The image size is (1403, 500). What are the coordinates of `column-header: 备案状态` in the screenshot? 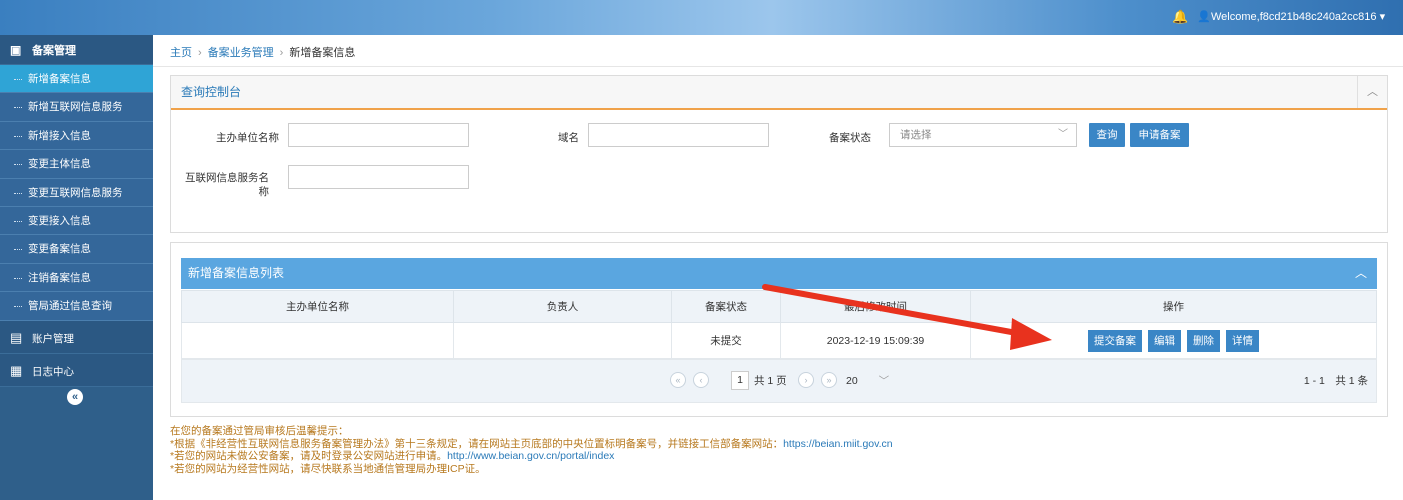 It's located at (726, 306).